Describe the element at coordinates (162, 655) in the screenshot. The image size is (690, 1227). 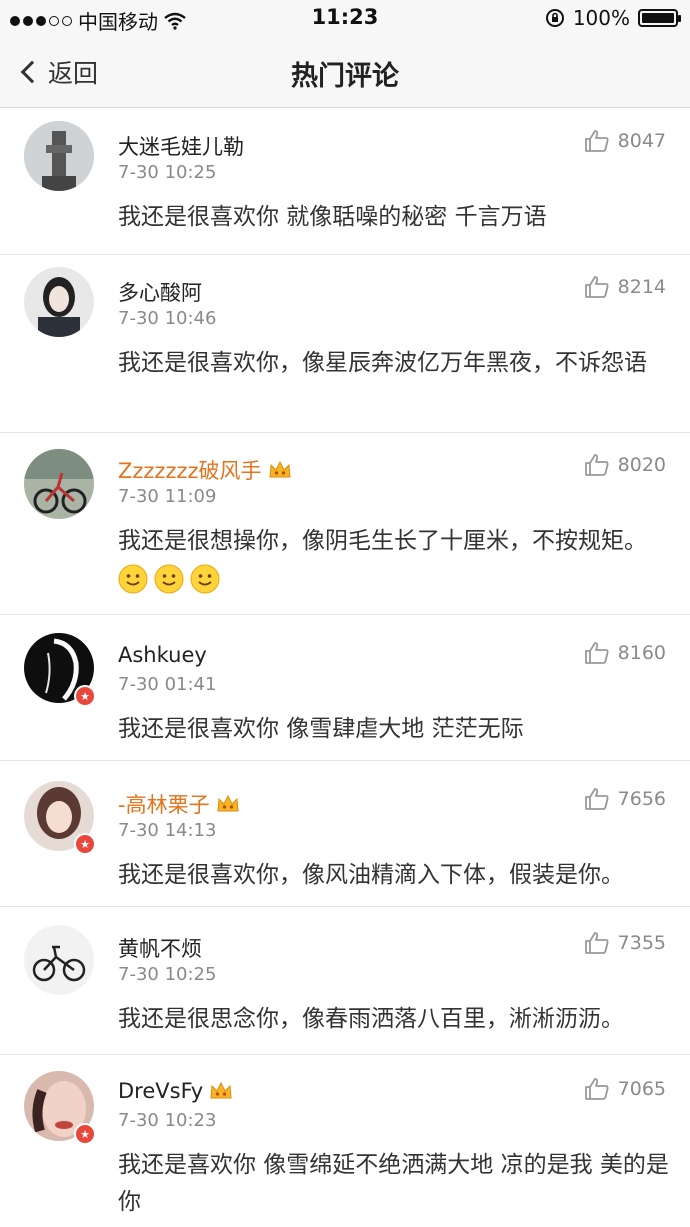
I see `username: Ashkuey` at that location.